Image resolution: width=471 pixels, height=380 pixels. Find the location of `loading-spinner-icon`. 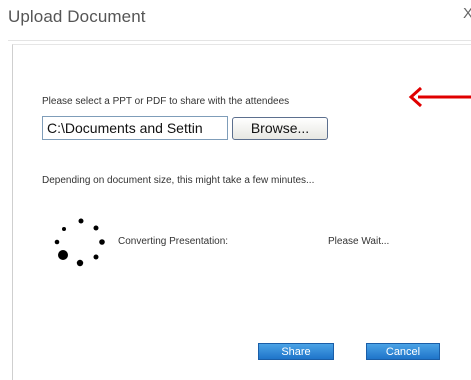

loading-spinner-icon is located at coordinates (79, 242).